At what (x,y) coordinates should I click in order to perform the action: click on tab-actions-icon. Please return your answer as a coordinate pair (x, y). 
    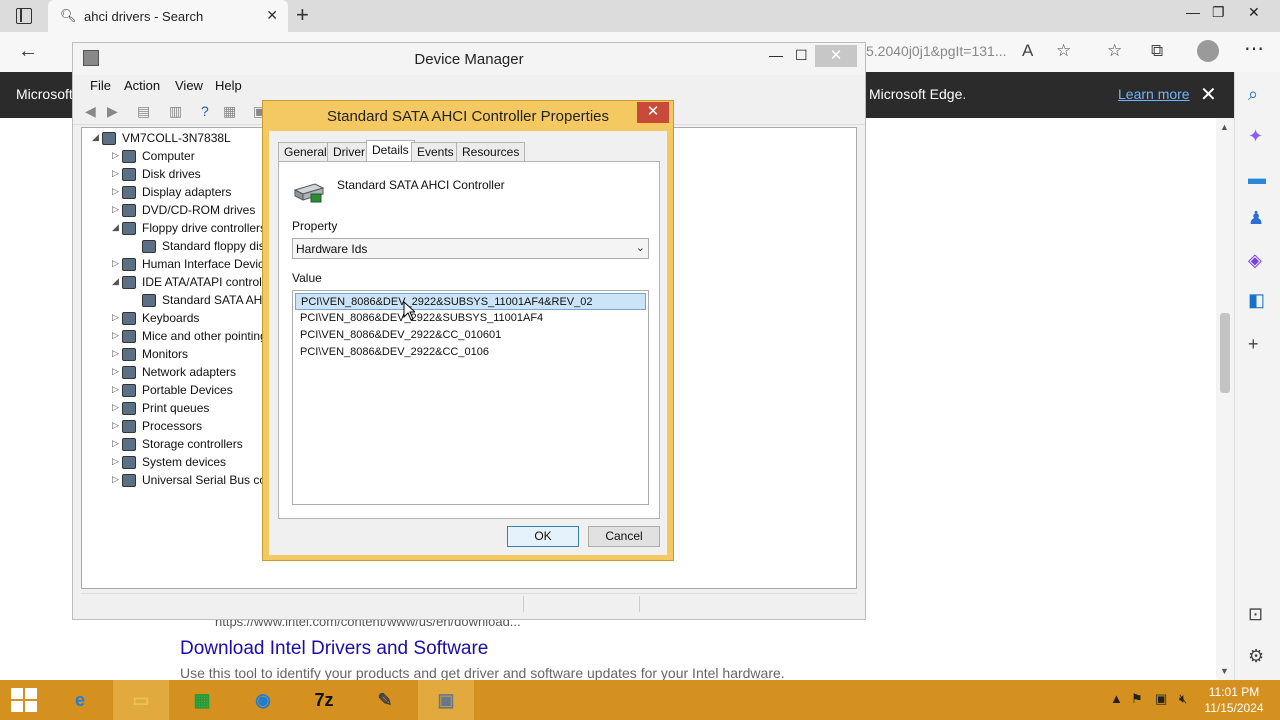
    Looking at the image, I should click on (24, 16).